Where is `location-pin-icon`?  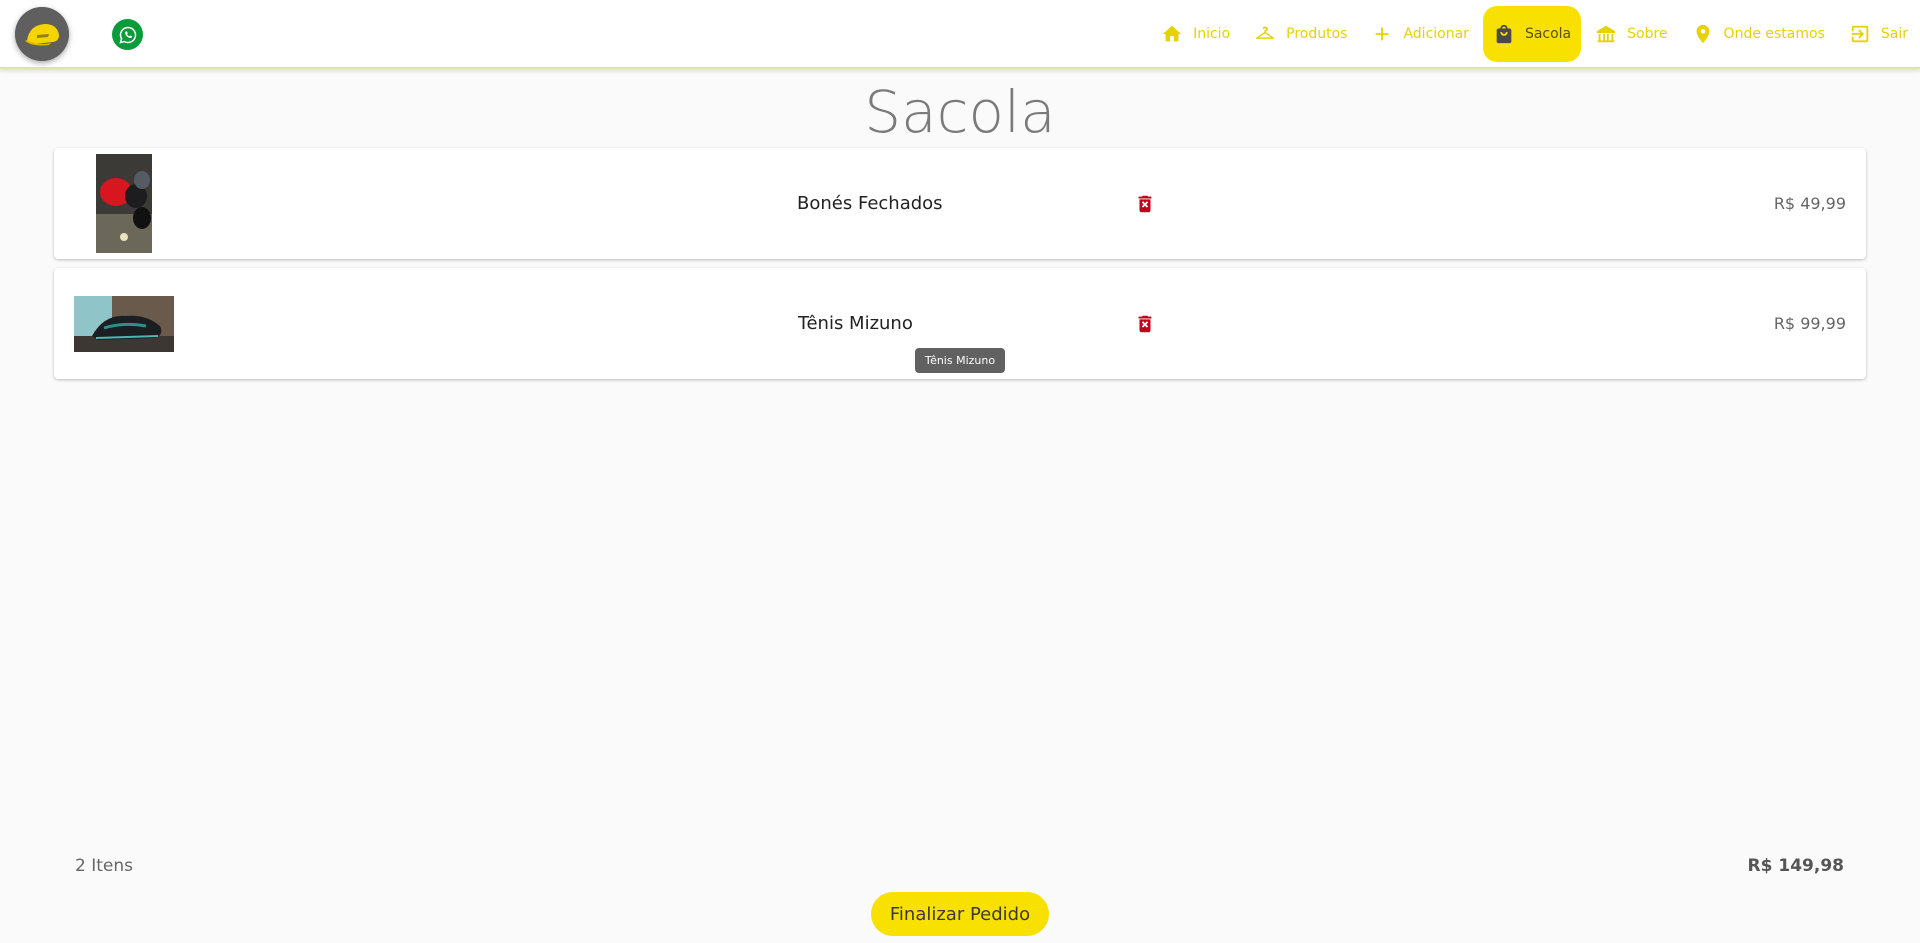 location-pin-icon is located at coordinates (1702, 34).